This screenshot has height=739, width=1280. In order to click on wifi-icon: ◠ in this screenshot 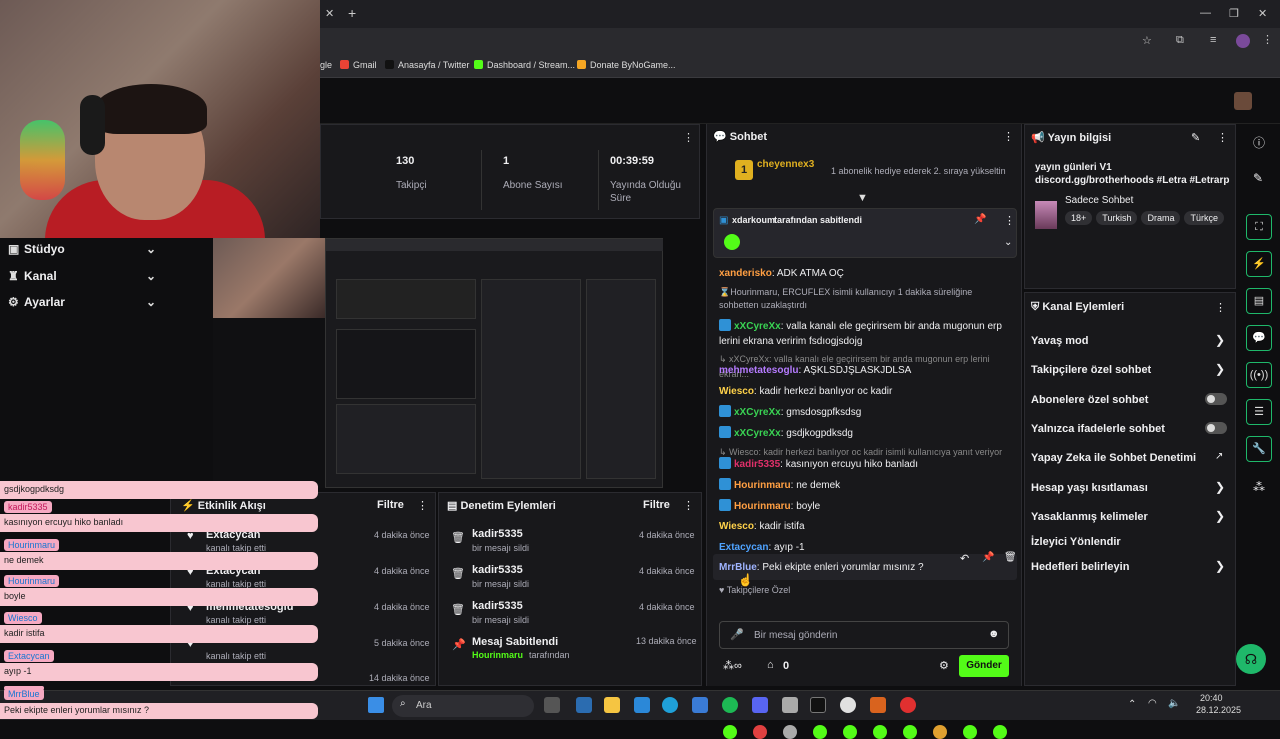, I will do `click(1152, 703)`.